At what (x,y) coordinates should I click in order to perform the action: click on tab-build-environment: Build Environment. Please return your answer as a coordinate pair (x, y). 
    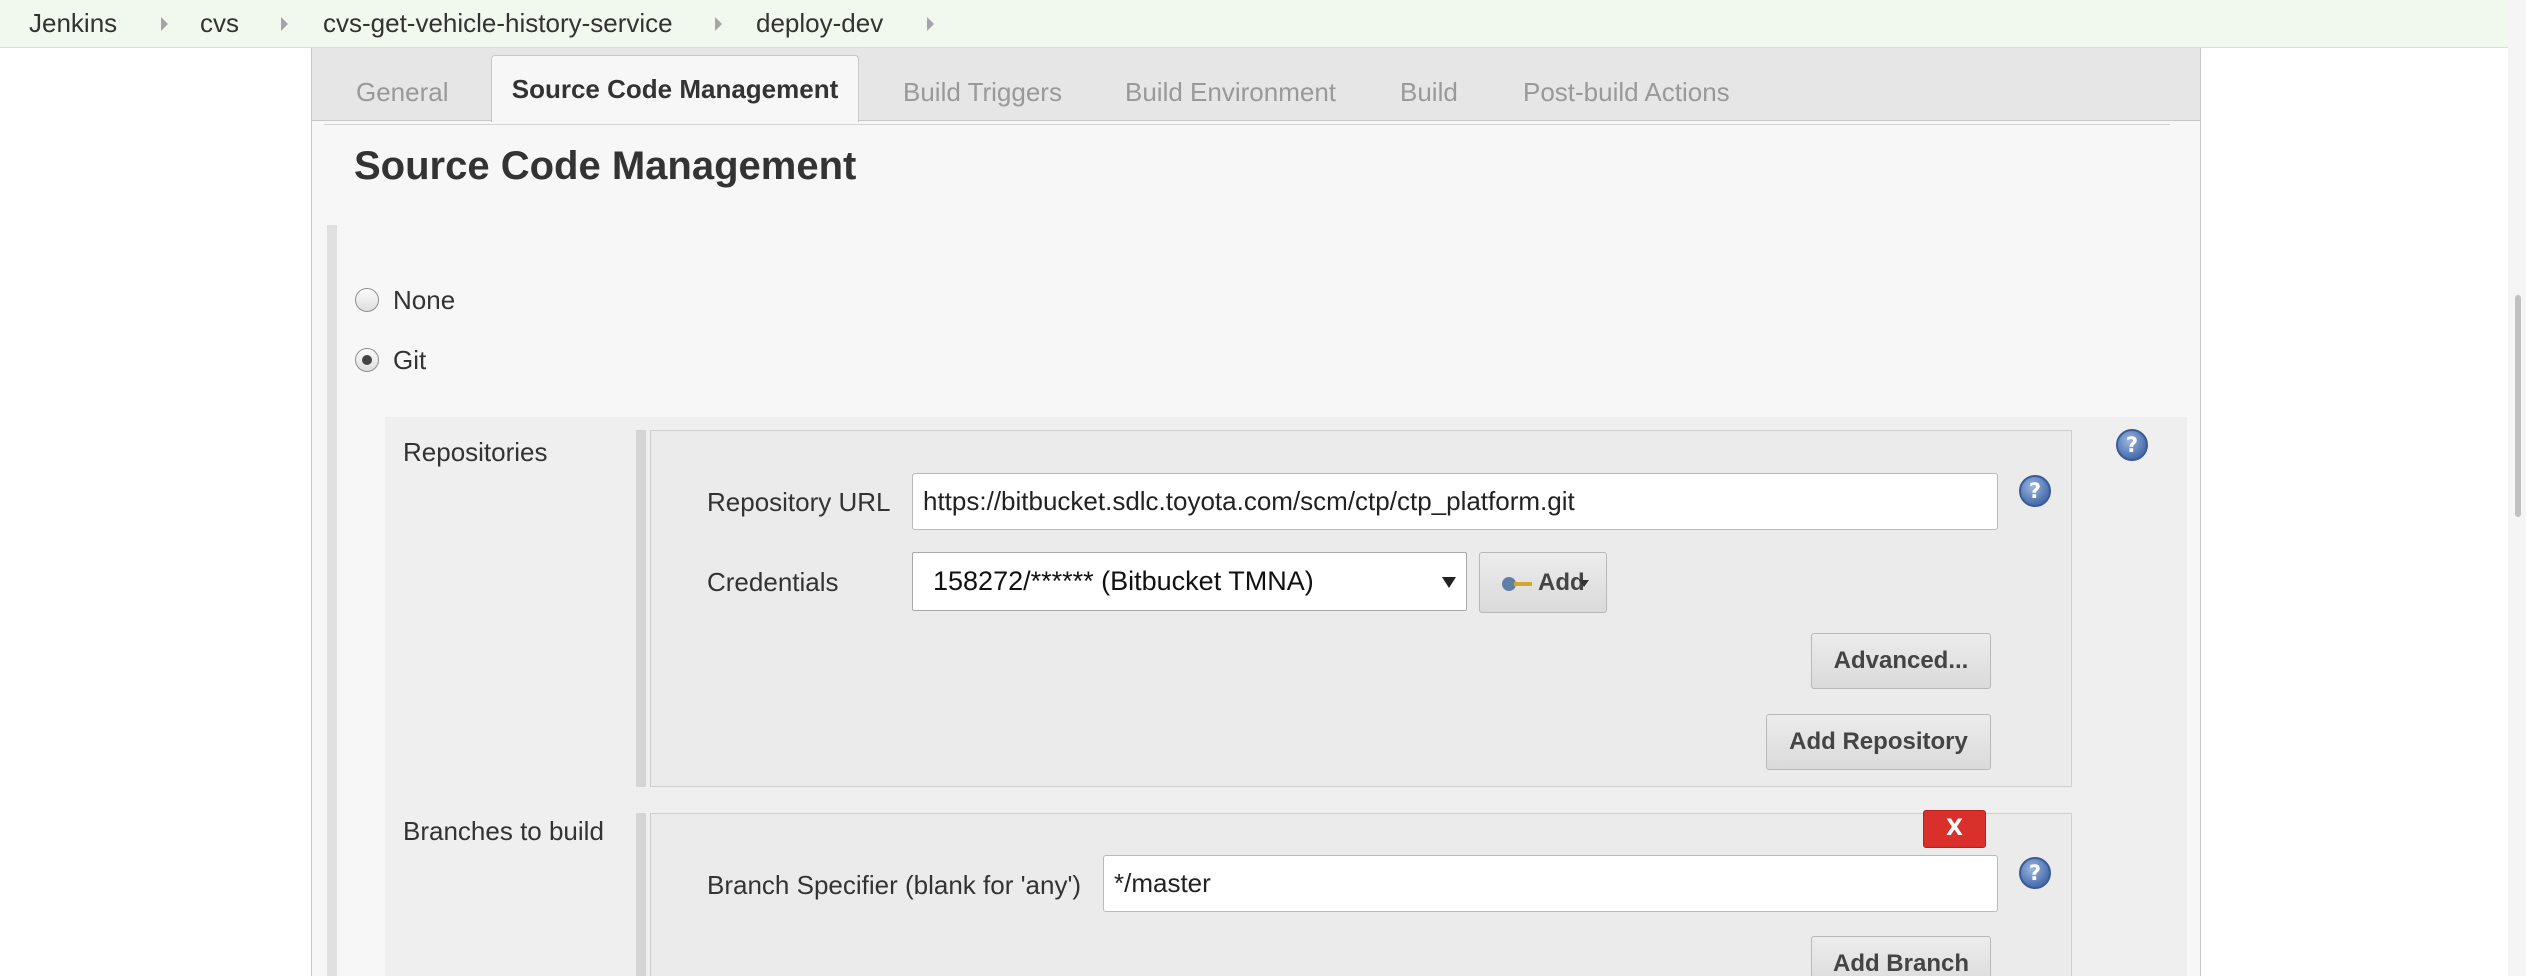
    Looking at the image, I should click on (1230, 94).